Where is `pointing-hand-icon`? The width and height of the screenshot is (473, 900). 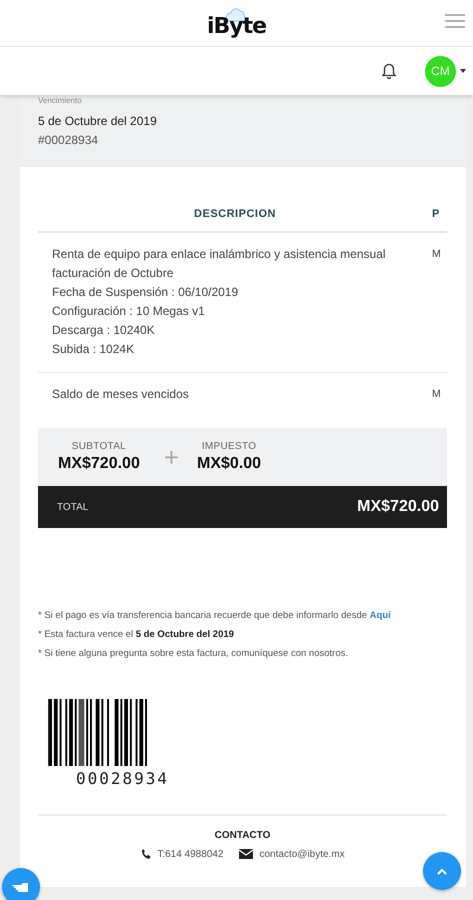
pointing-hand-icon is located at coordinates (21, 887).